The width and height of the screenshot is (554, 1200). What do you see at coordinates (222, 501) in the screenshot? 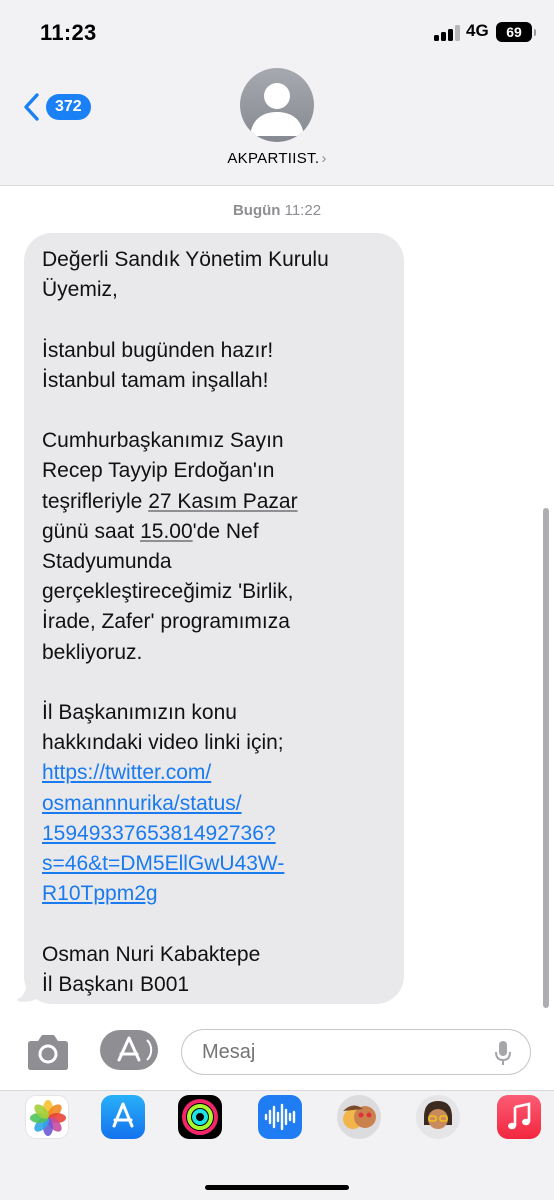
I see `event-date-link: 27 Kasım Pazar` at bounding box center [222, 501].